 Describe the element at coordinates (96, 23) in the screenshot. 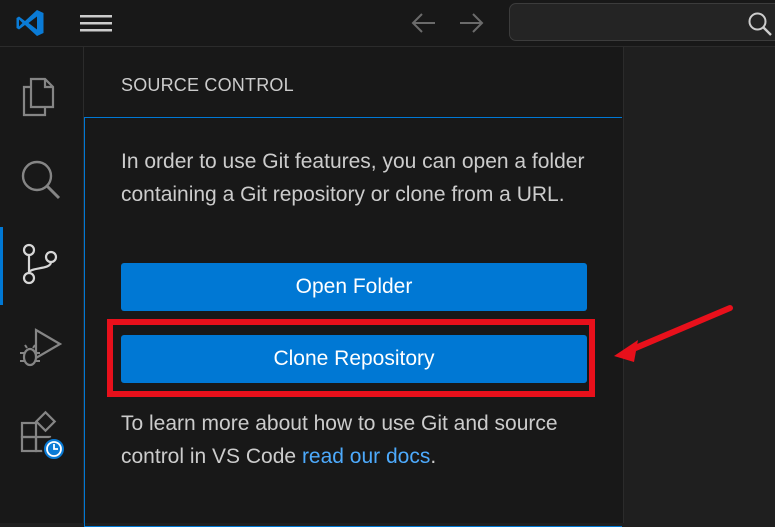

I see `hamburger-menu-icon` at that location.